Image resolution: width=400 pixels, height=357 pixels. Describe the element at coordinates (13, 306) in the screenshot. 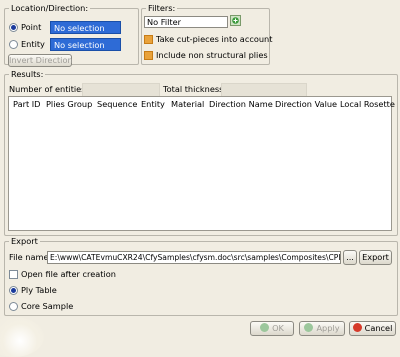

I see `core-sample-radio` at that location.